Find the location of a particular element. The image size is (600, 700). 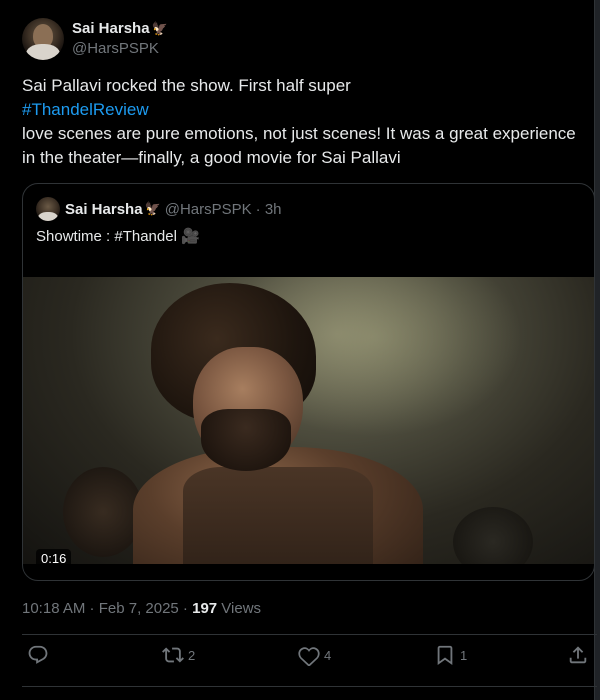

author-display-name: Sai Harsha 🦅 is located at coordinates (120, 29).